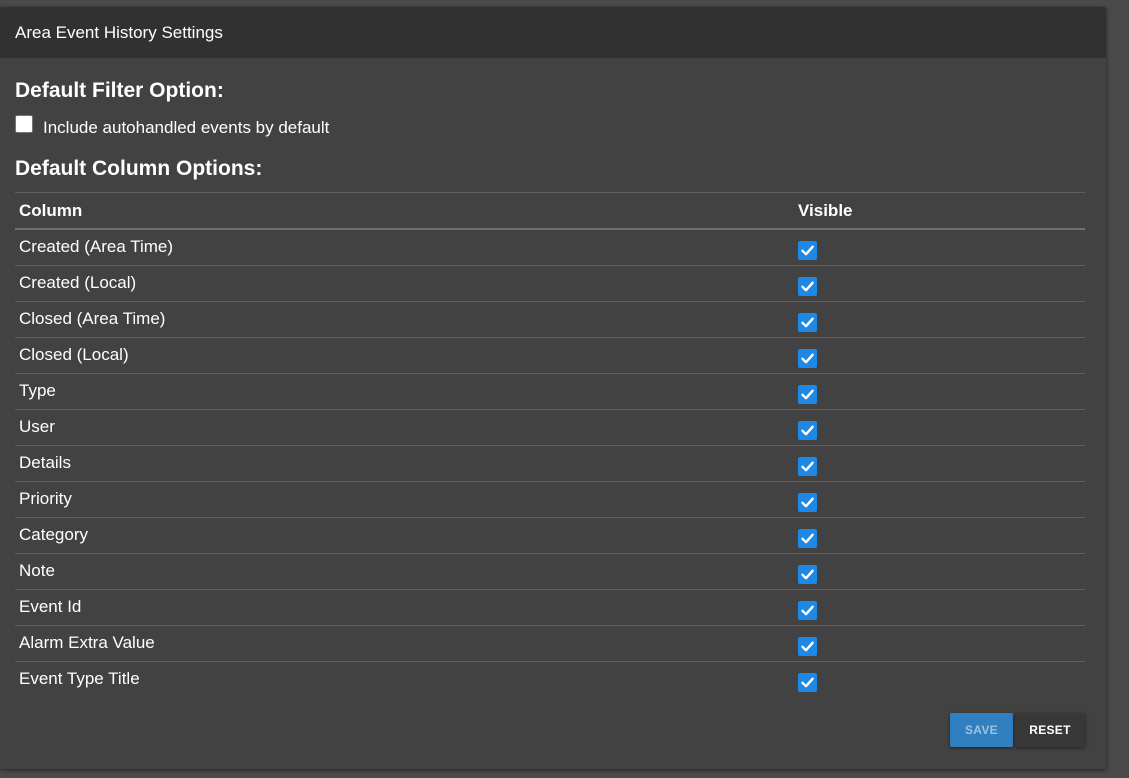 The width and height of the screenshot is (1129, 778). I want to click on table-header: Column Visible, so click(550, 211).